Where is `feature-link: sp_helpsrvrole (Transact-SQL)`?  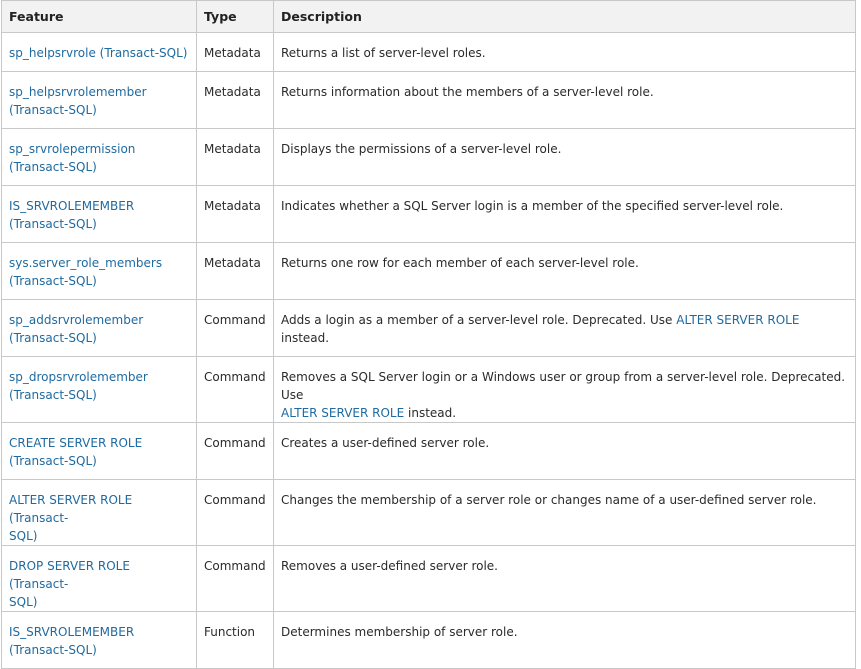 feature-link: sp_helpsrvrole (Transact-SQL) is located at coordinates (98, 53).